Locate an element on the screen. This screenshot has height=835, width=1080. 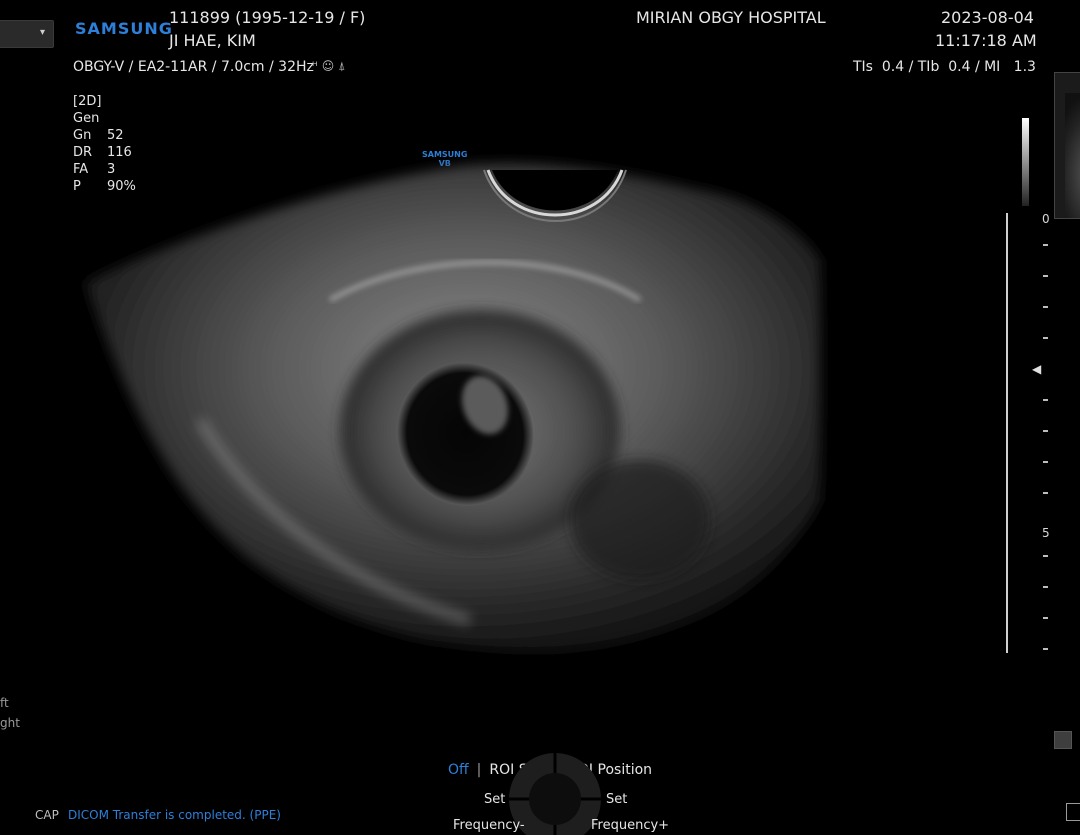
corner-square-button is located at coordinates (1073, 812).